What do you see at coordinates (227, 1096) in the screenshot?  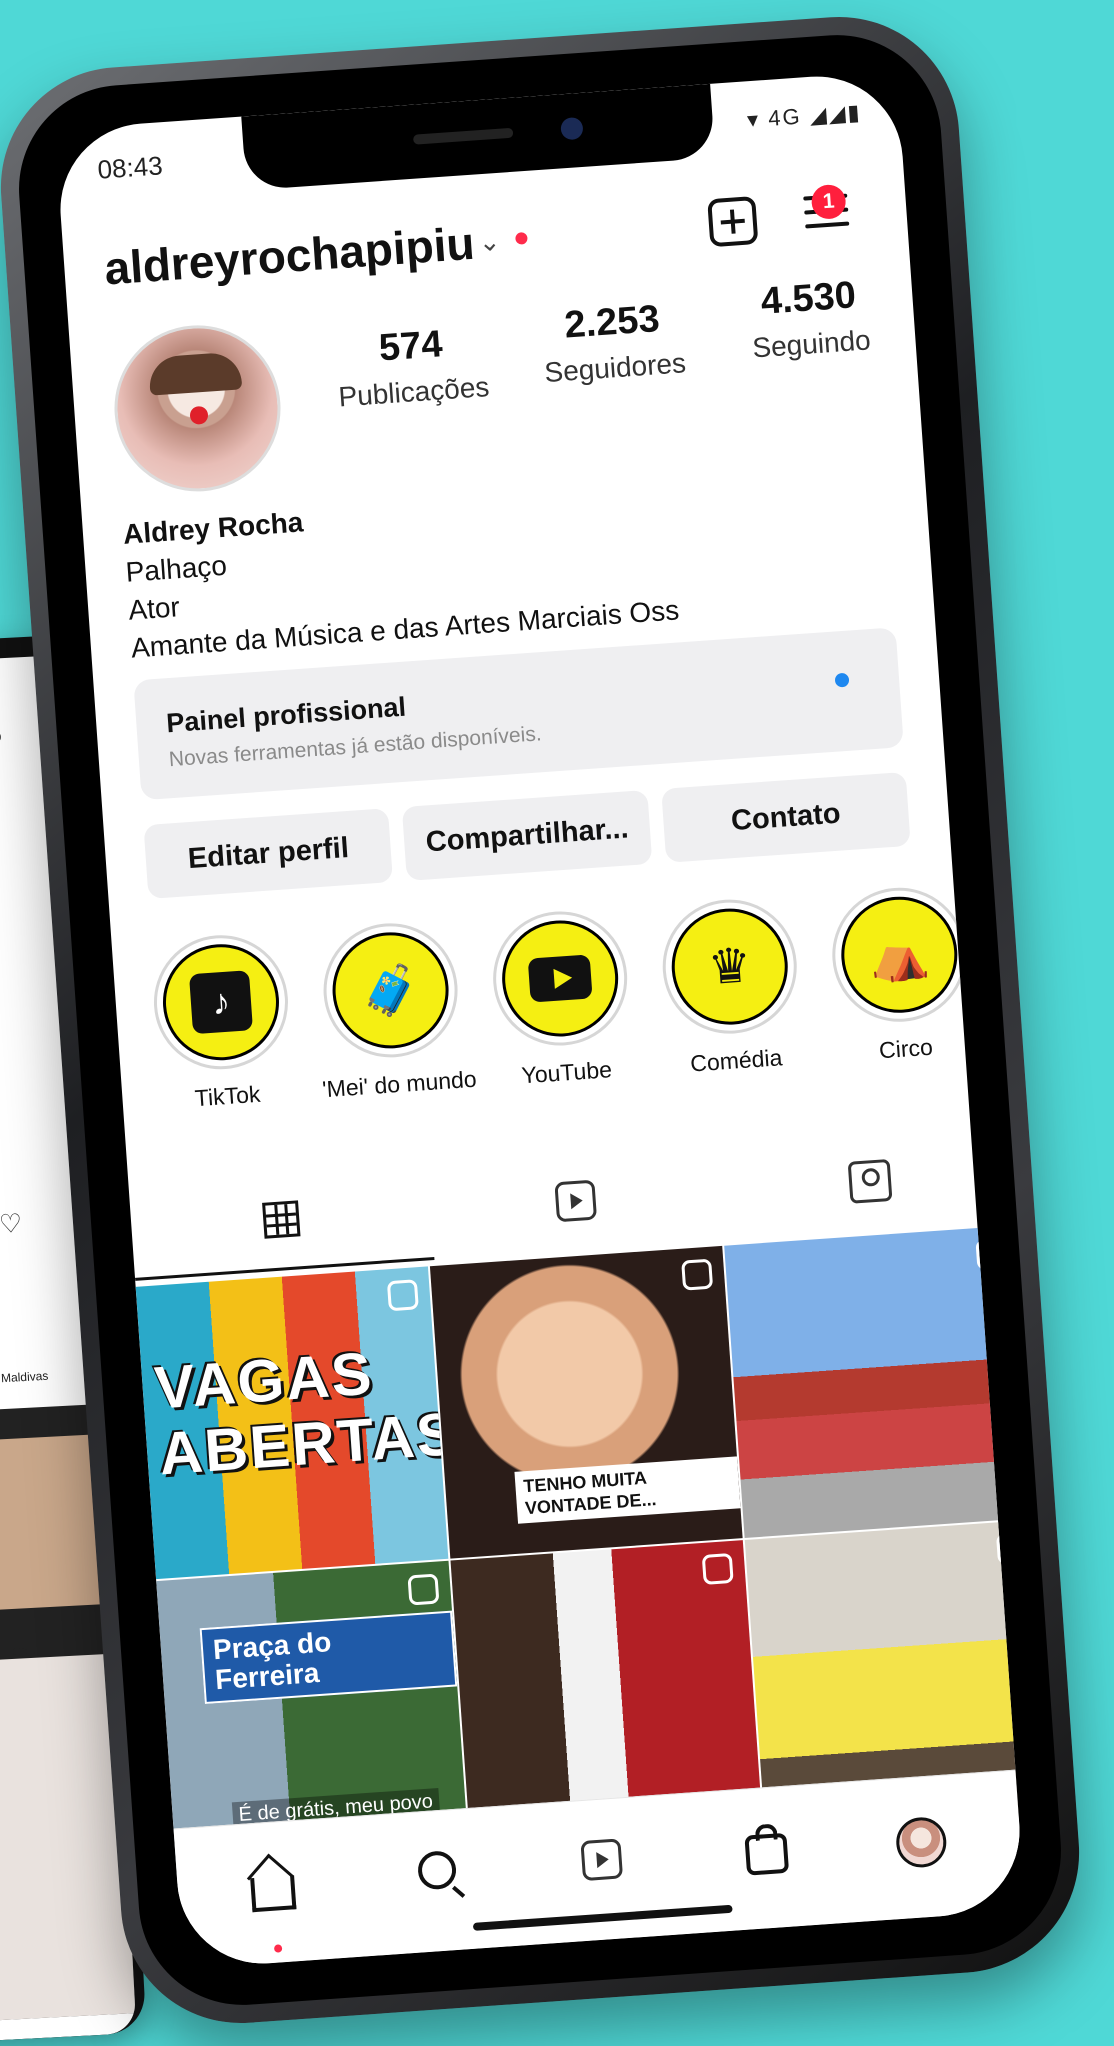 I see `highlight-label: TikTok` at bounding box center [227, 1096].